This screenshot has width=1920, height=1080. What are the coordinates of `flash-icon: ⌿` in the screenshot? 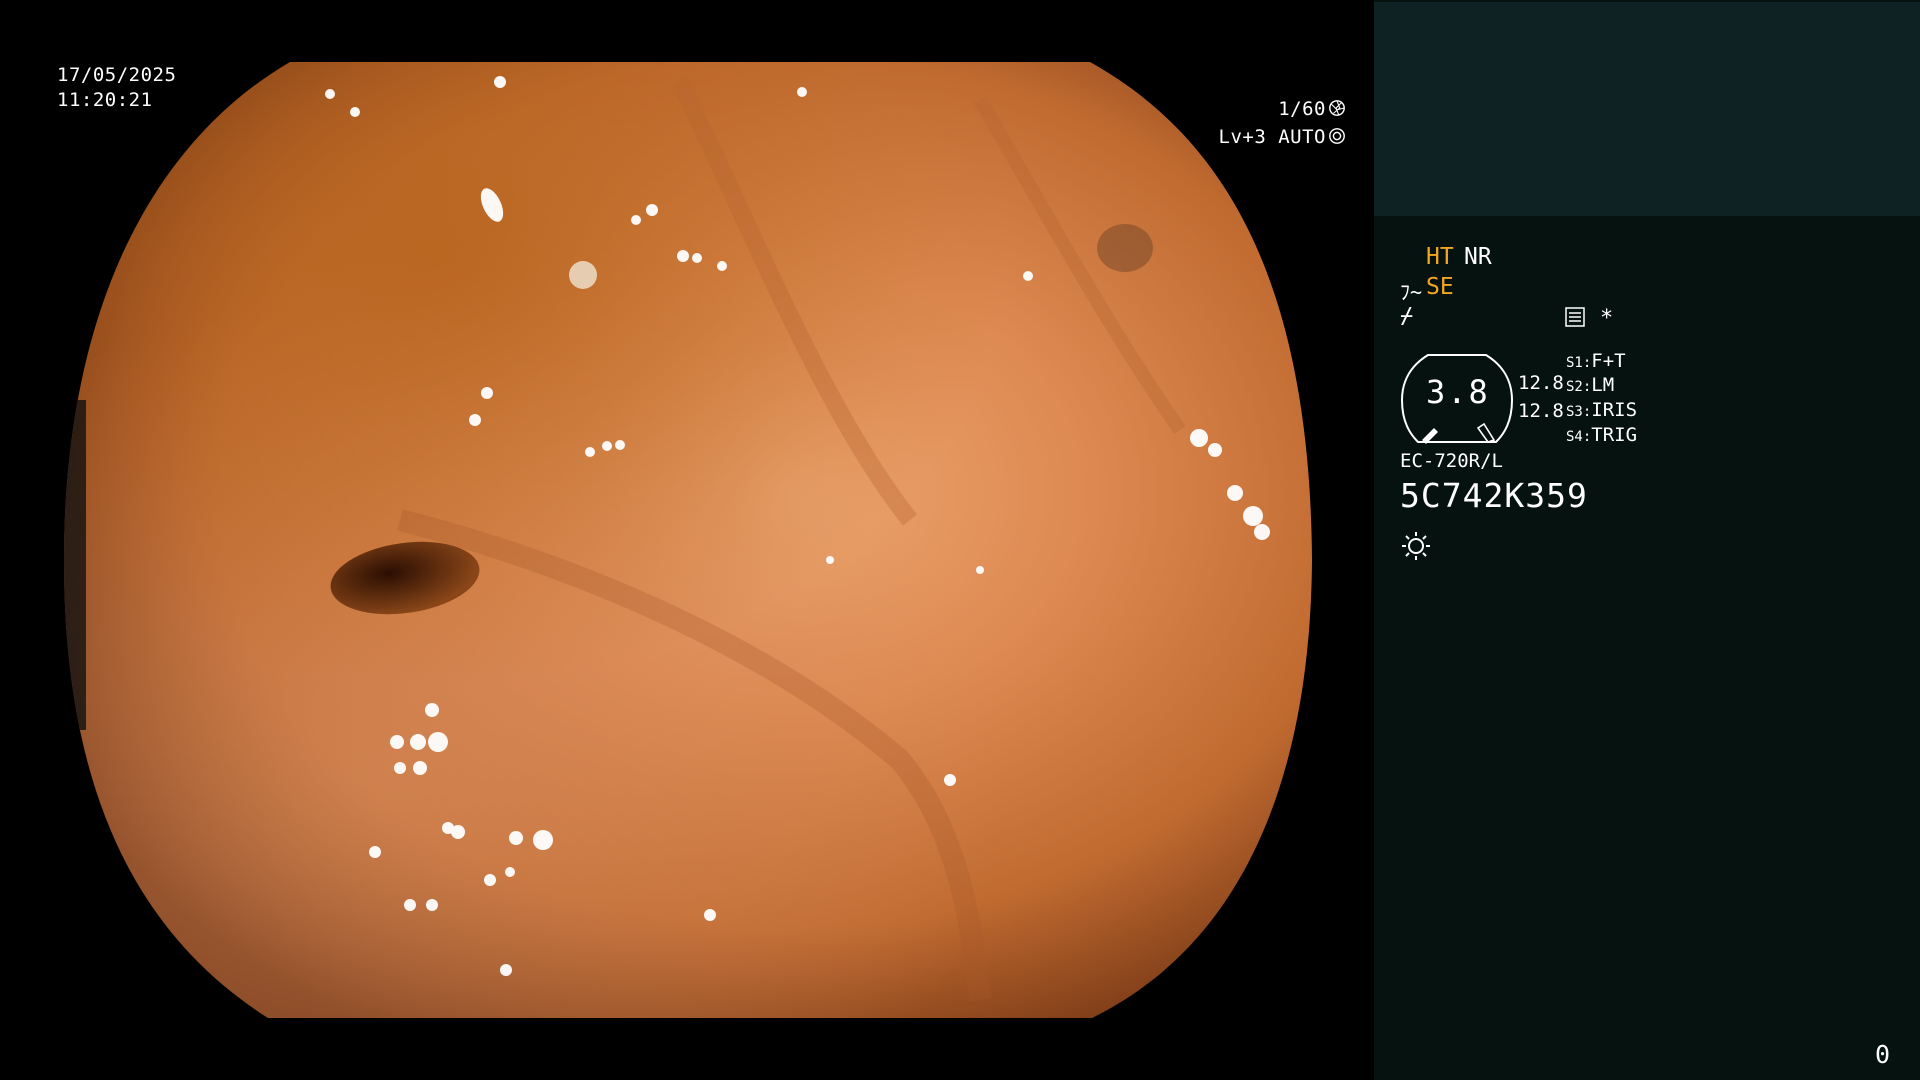 It's located at (1407, 316).